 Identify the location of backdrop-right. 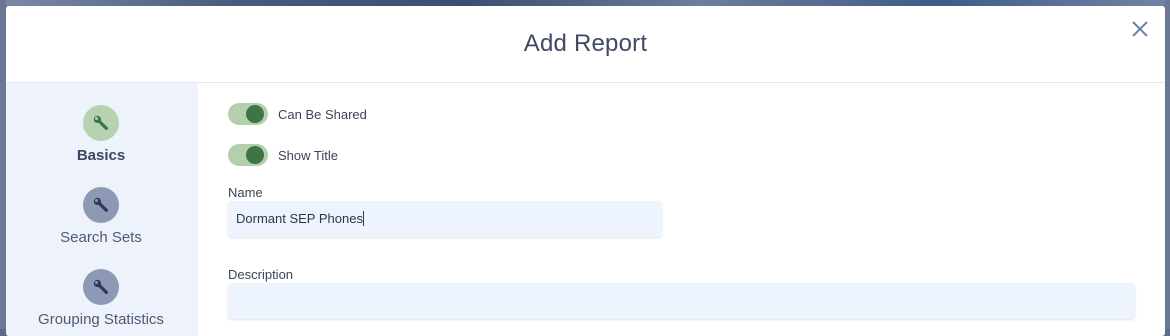
(1167, 164).